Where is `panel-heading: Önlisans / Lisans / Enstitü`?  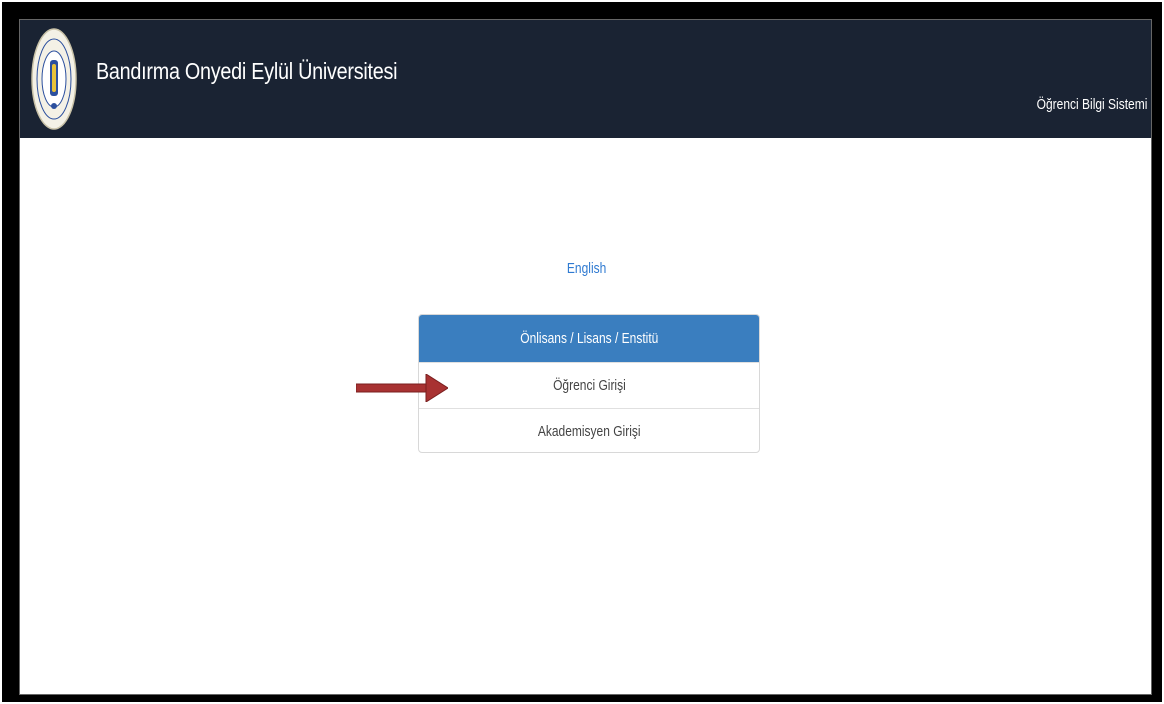
panel-heading: Önlisans / Lisans / Enstitü is located at coordinates (589, 338).